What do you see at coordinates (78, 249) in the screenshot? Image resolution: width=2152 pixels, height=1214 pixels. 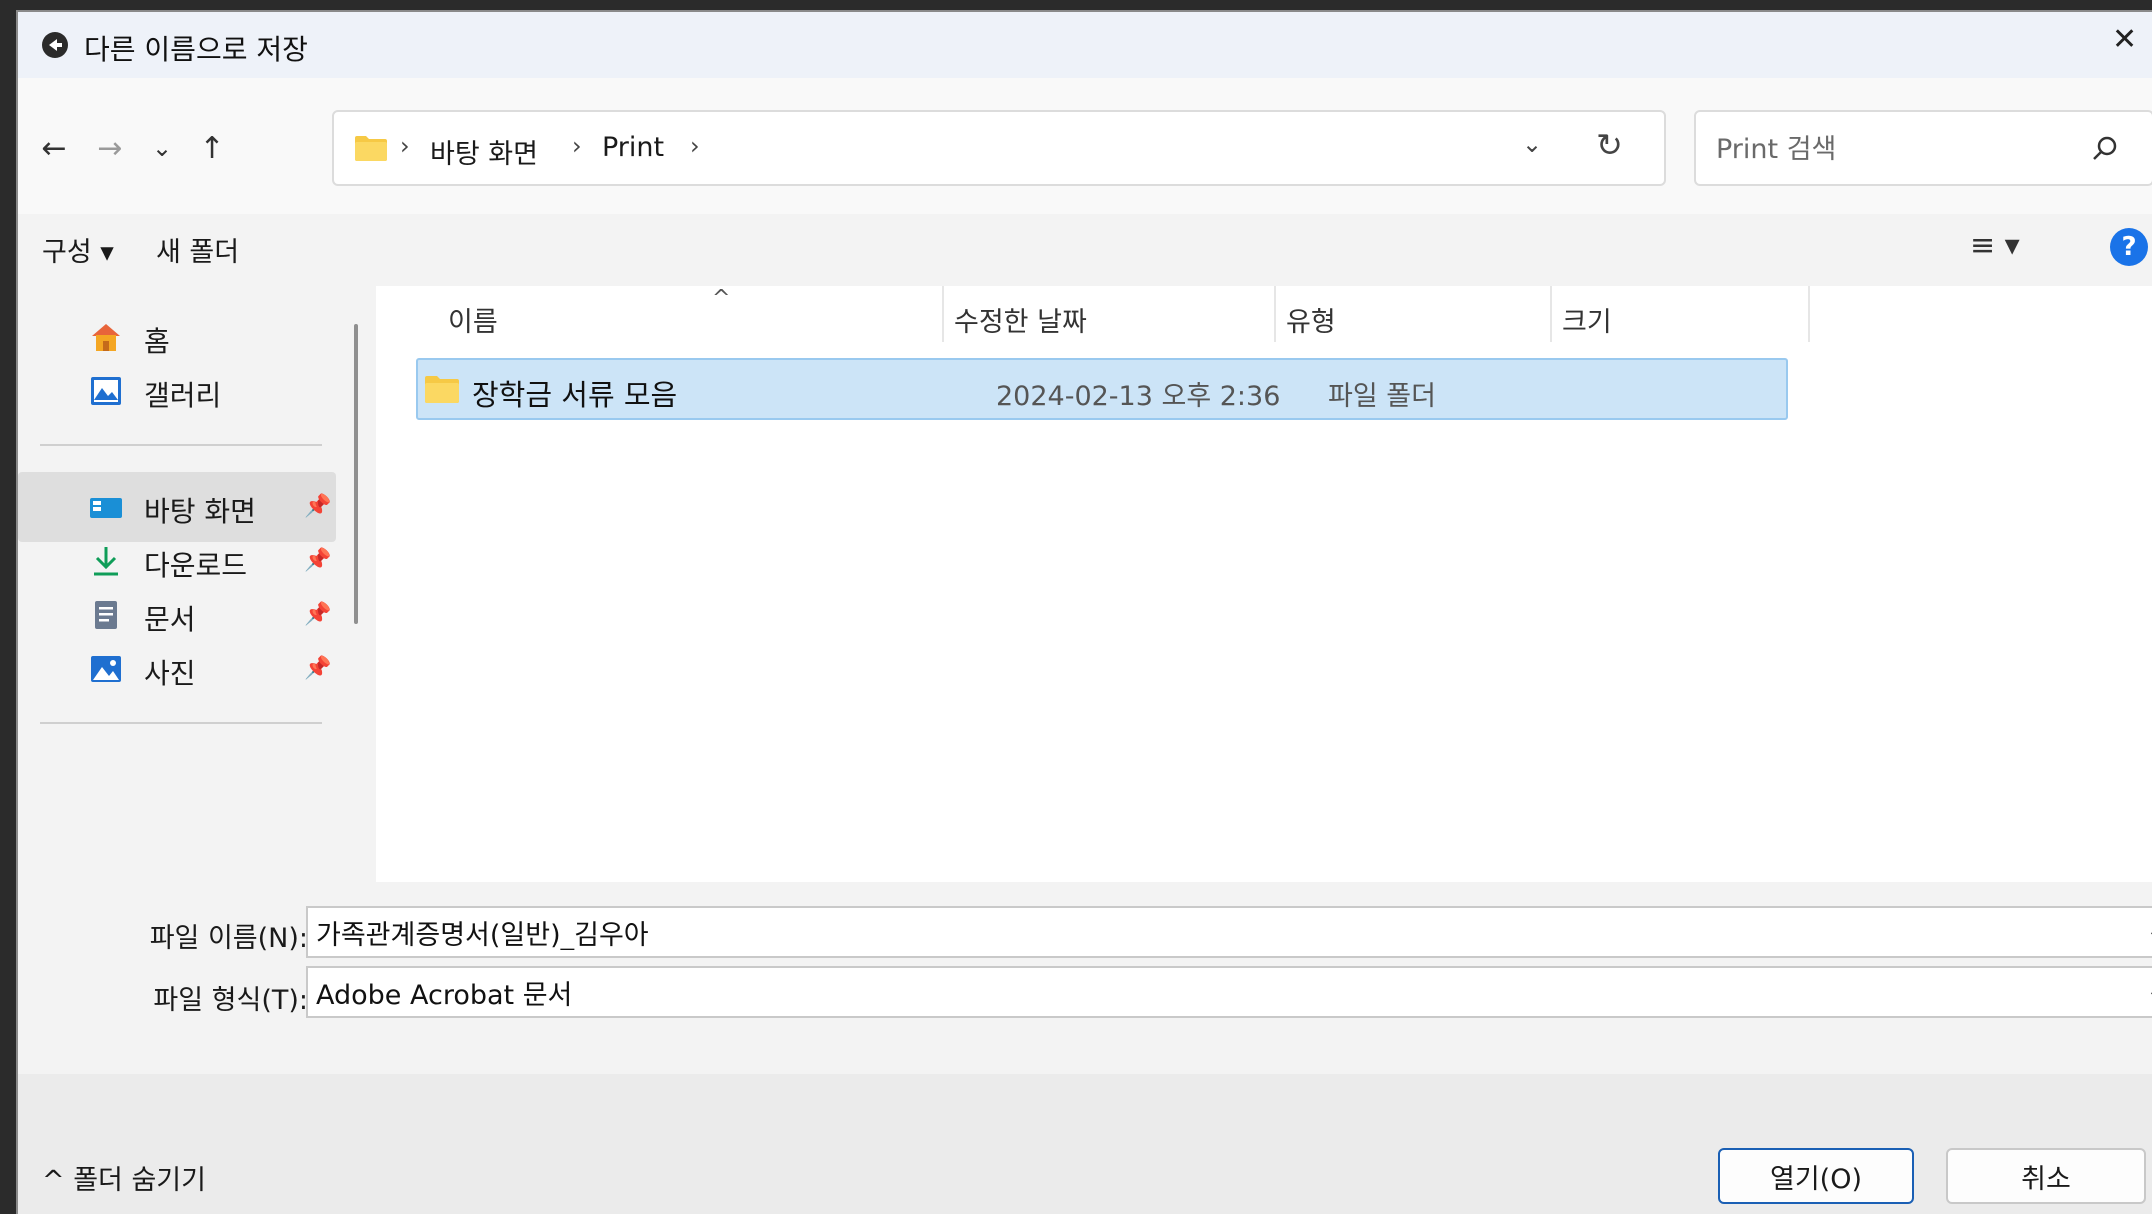 I see `organize-button: 구성 ▾` at bounding box center [78, 249].